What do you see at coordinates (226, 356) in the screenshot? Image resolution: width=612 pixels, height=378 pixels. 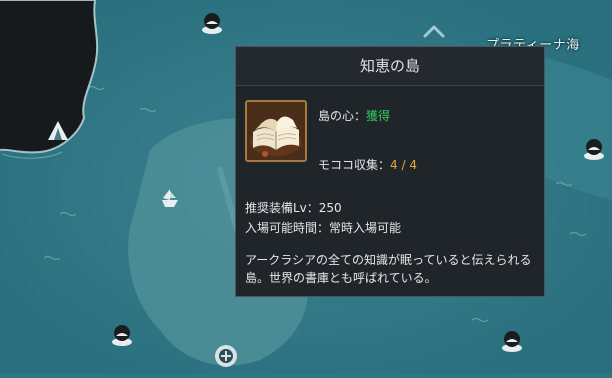 I see `ruins-icon` at bounding box center [226, 356].